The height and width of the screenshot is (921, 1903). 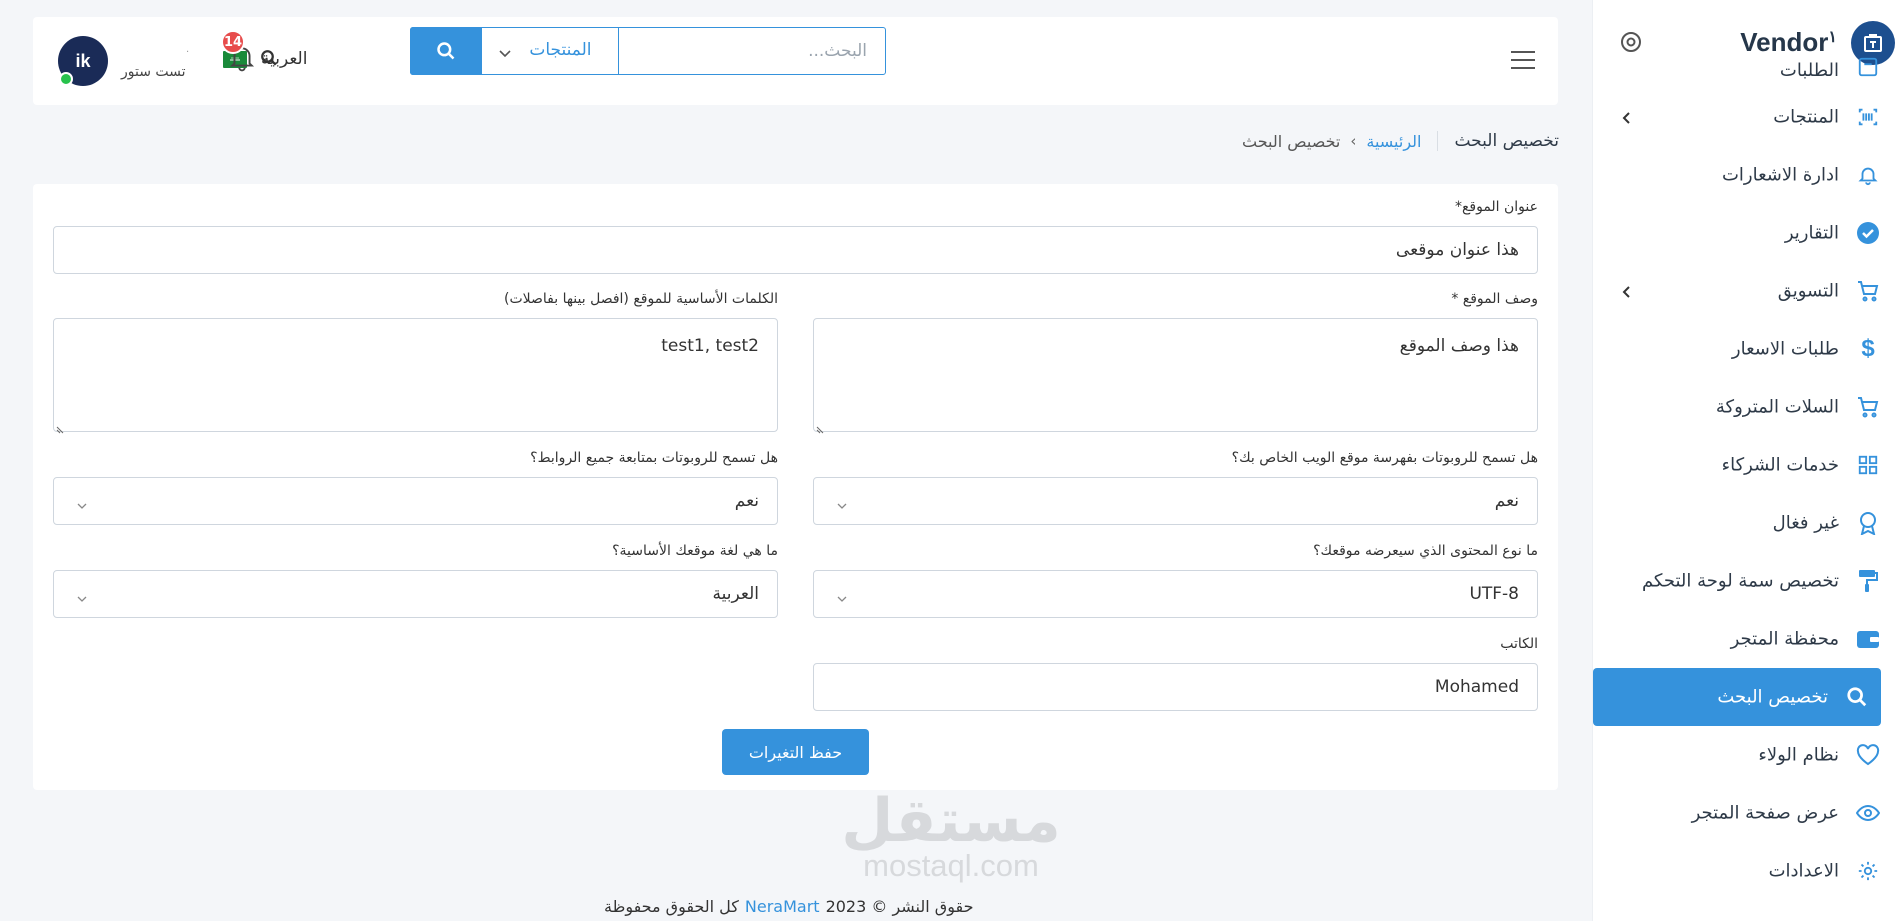 I want to click on author-label: الكاتب, so click(x=1519, y=644).